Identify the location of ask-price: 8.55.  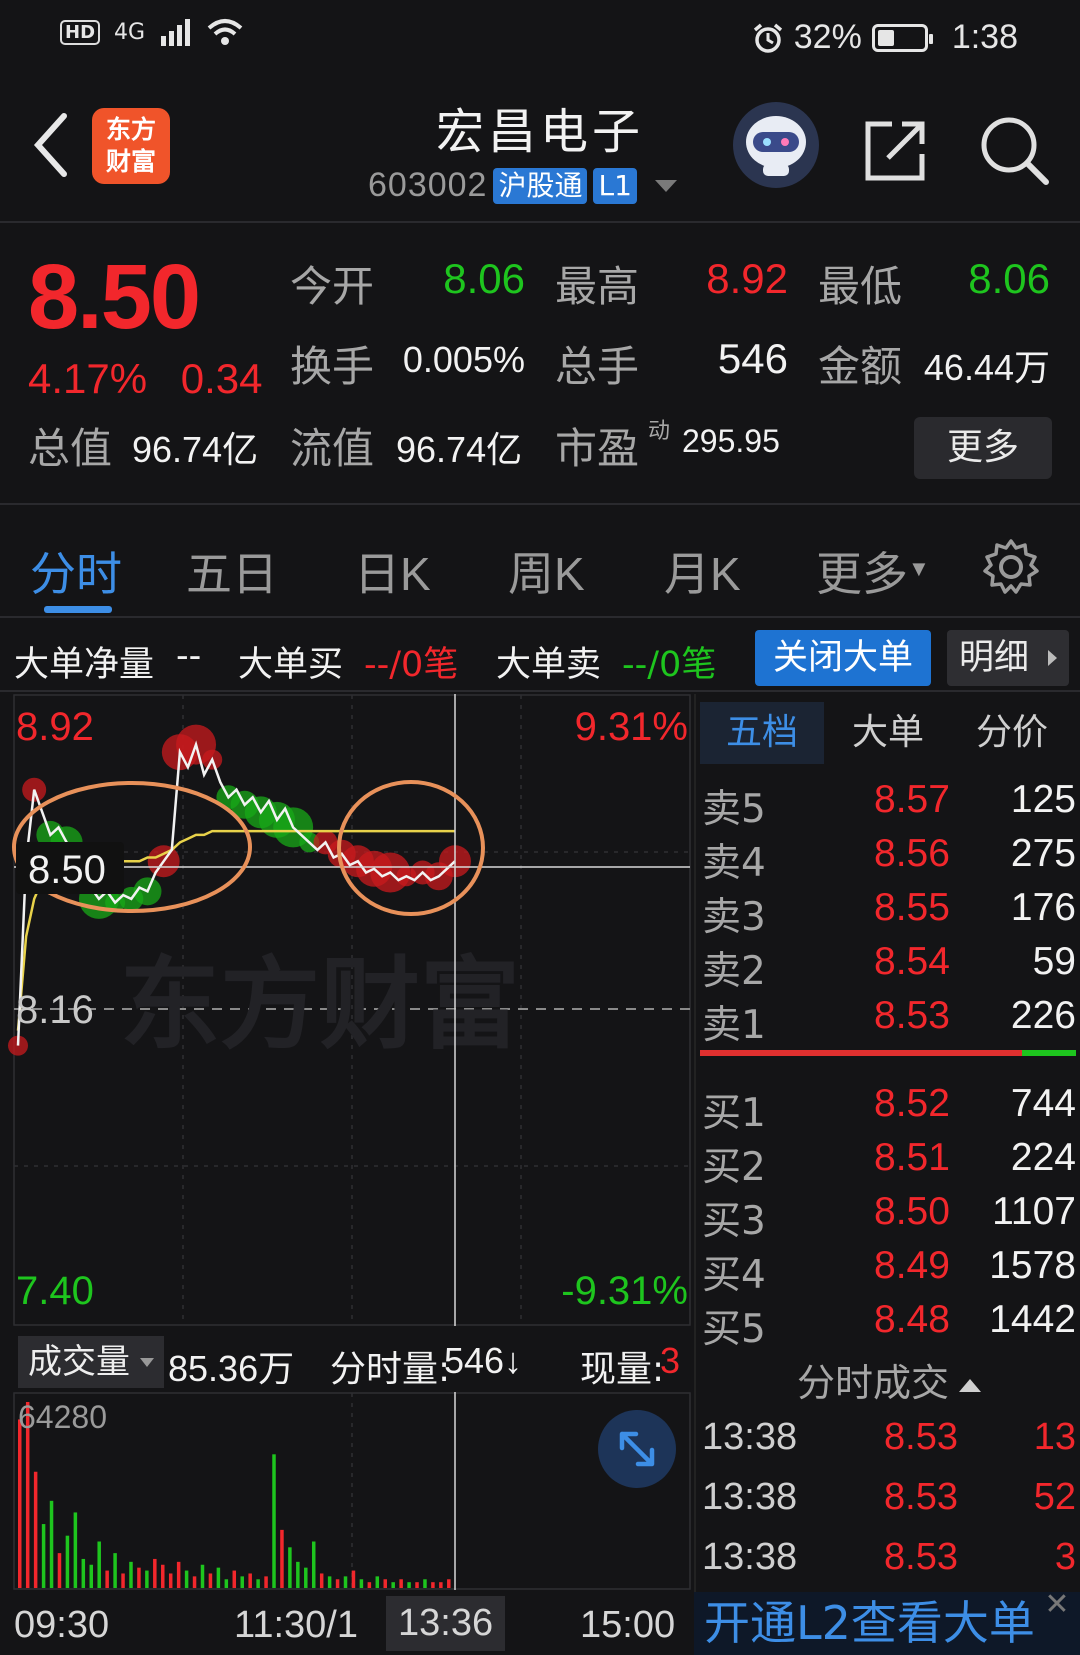
(912, 907).